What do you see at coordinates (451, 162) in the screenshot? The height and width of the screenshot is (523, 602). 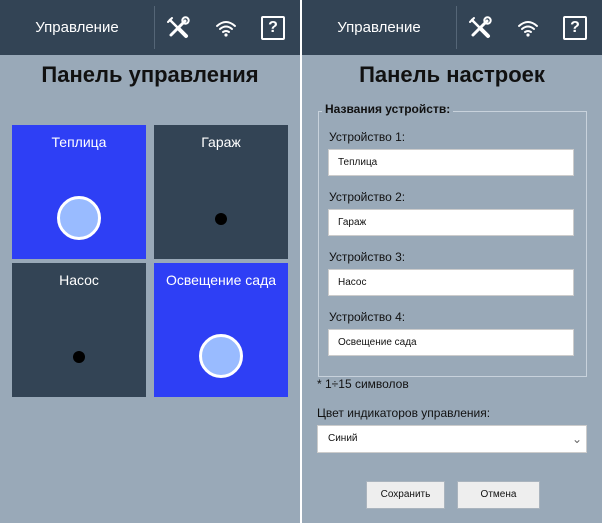 I see `device-1-input` at bounding box center [451, 162].